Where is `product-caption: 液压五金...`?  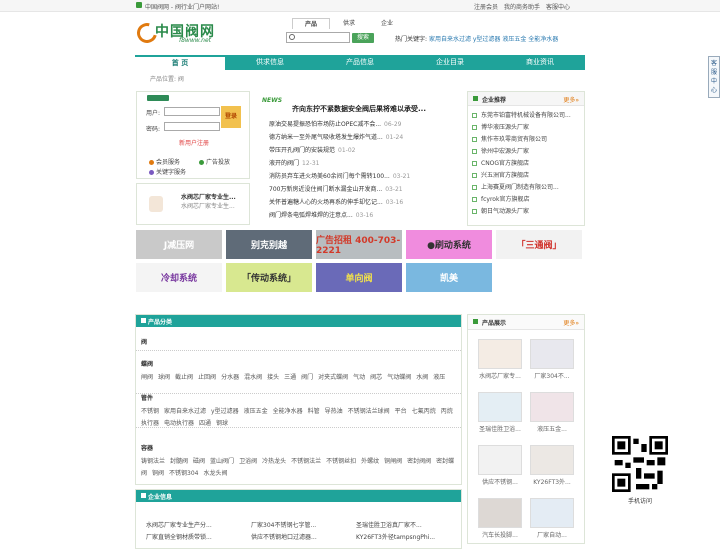 product-caption: 液压五金... is located at coordinates (552, 428).